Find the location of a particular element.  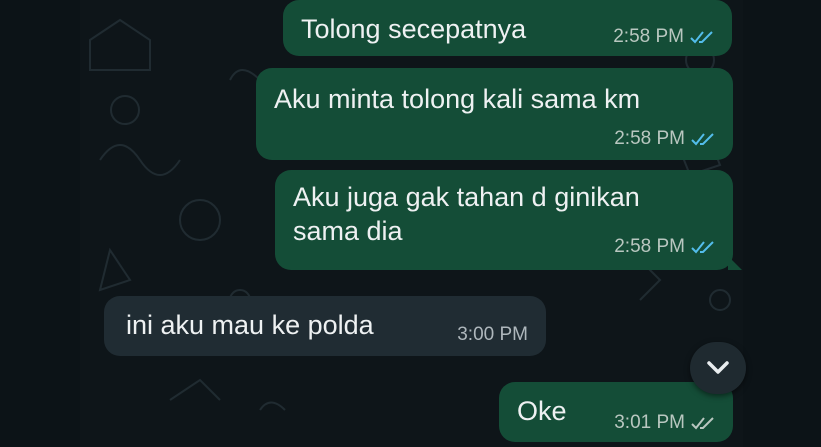

message-meta: 3:01 PM is located at coordinates (665, 423).